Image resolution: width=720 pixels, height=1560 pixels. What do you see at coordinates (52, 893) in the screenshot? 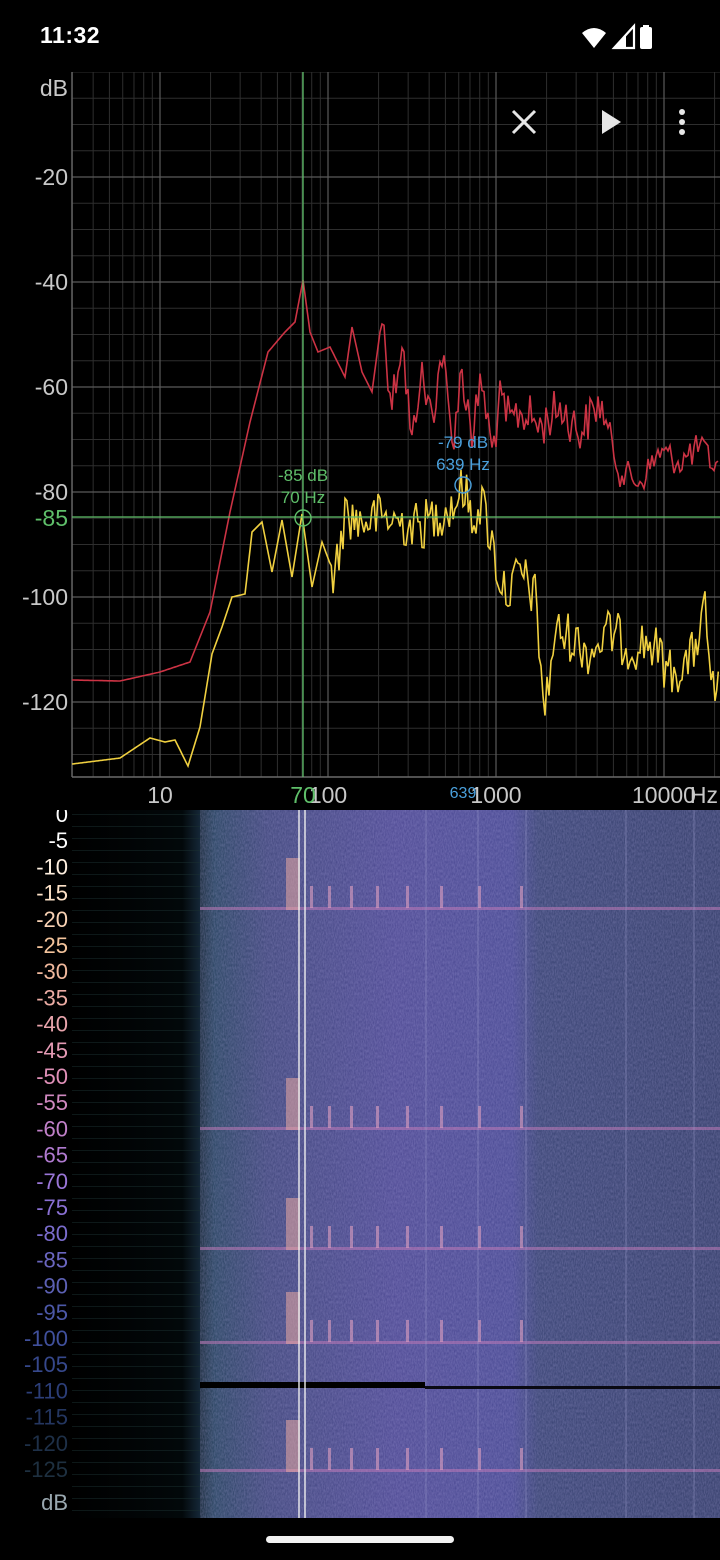
I see `scale-label: -15` at bounding box center [52, 893].